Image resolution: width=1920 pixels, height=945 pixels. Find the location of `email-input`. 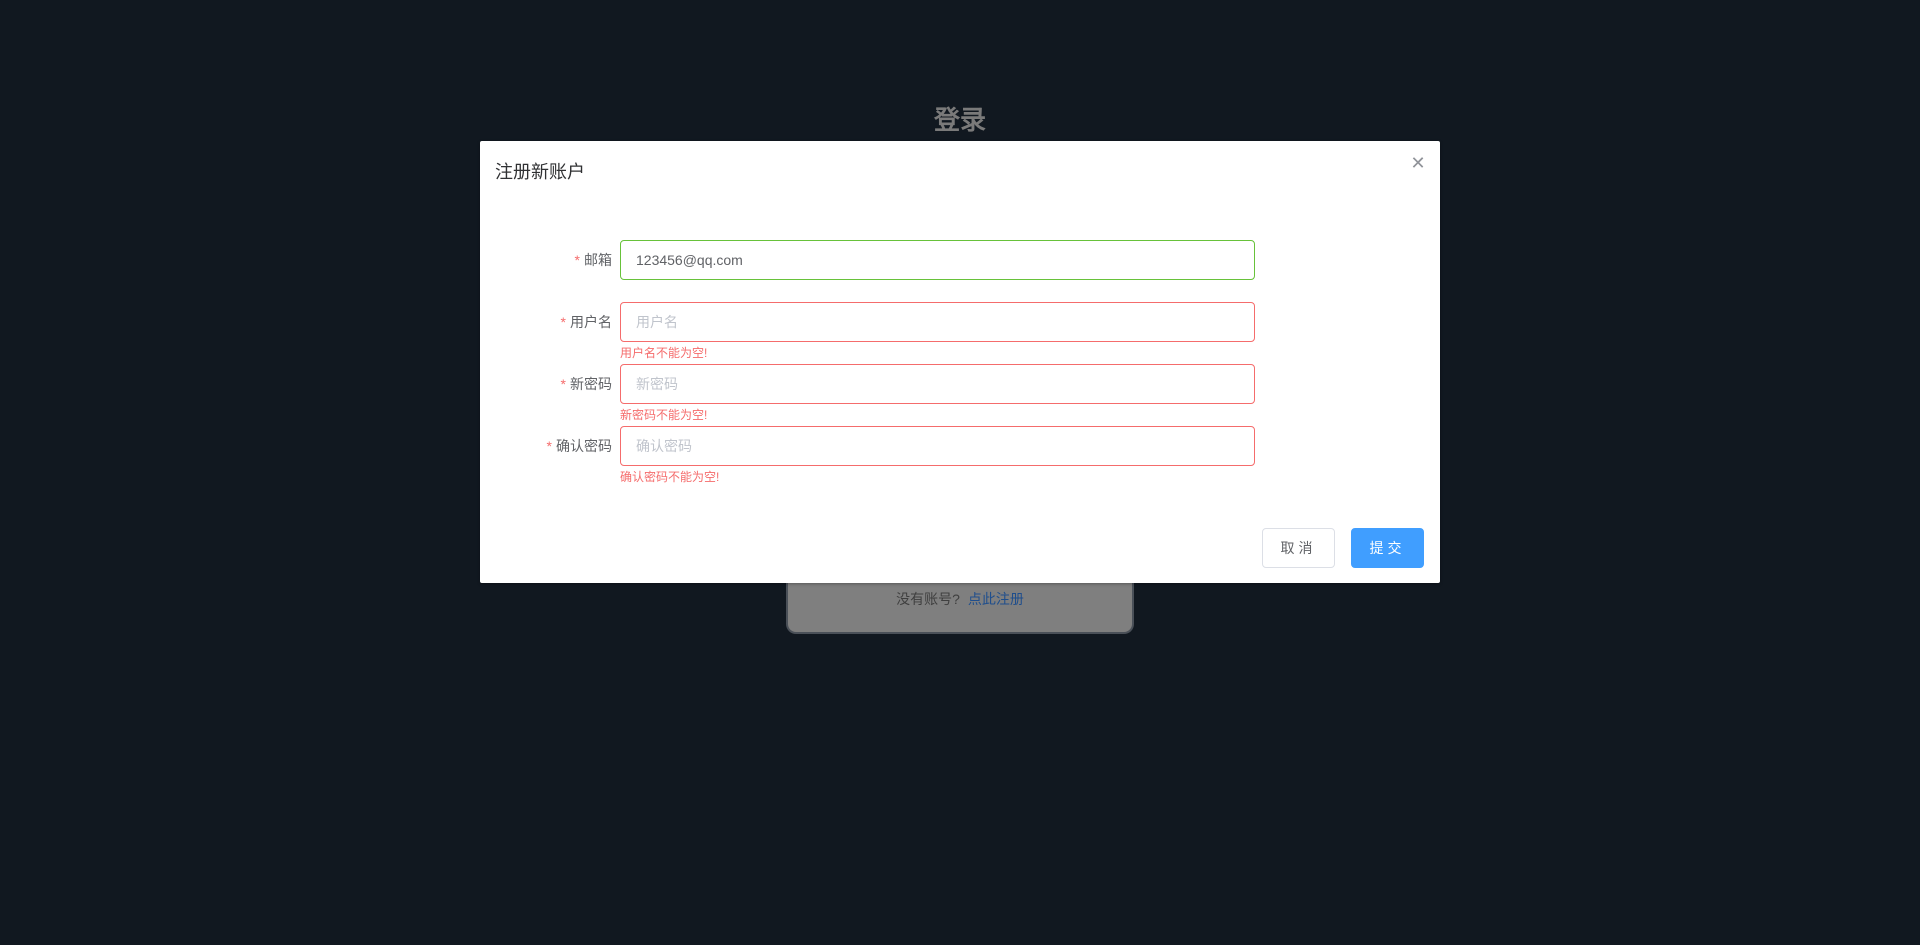

email-input is located at coordinates (937, 260).